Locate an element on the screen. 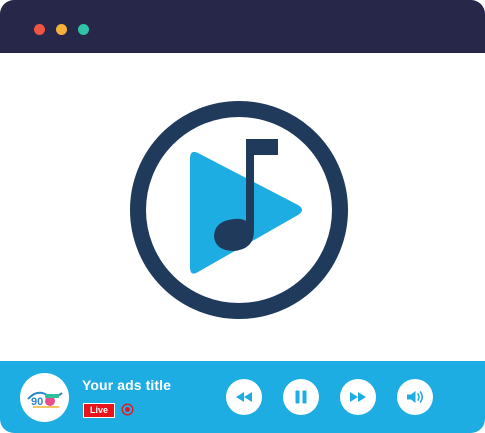 This screenshot has height=433, width=485. ad-title: Your ads title is located at coordinates (127, 385).